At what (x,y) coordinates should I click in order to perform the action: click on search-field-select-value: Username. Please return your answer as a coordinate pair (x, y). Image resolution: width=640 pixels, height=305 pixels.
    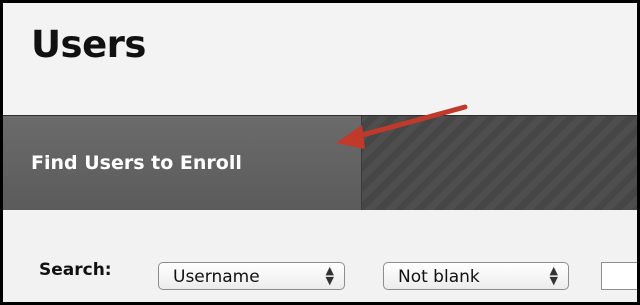
    Looking at the image, I should click on (216, 277).